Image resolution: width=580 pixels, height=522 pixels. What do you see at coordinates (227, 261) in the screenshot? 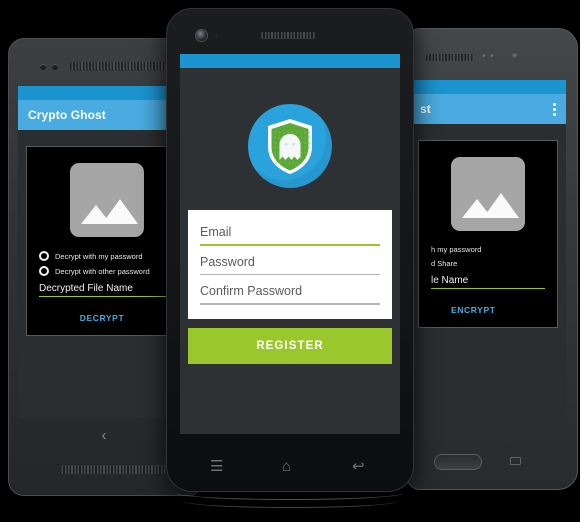
I see `password-placeholder: Password` at bounding box center [227, 261].